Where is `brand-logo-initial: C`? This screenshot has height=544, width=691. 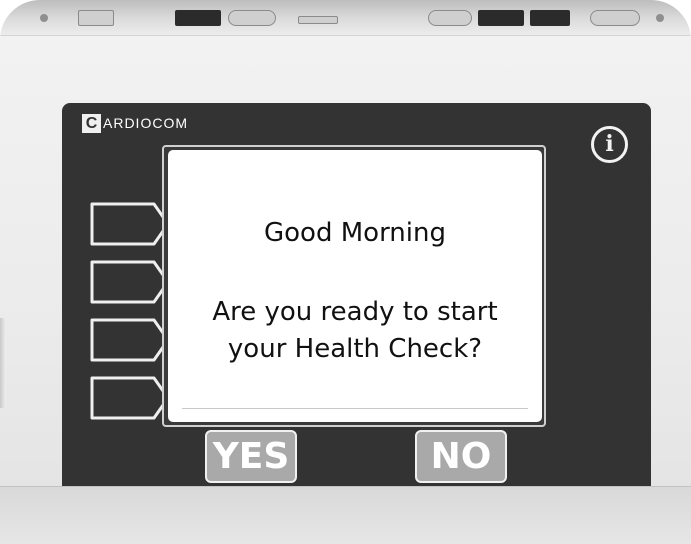 brand-logo-initial: C is located at coordinates (91, 123).